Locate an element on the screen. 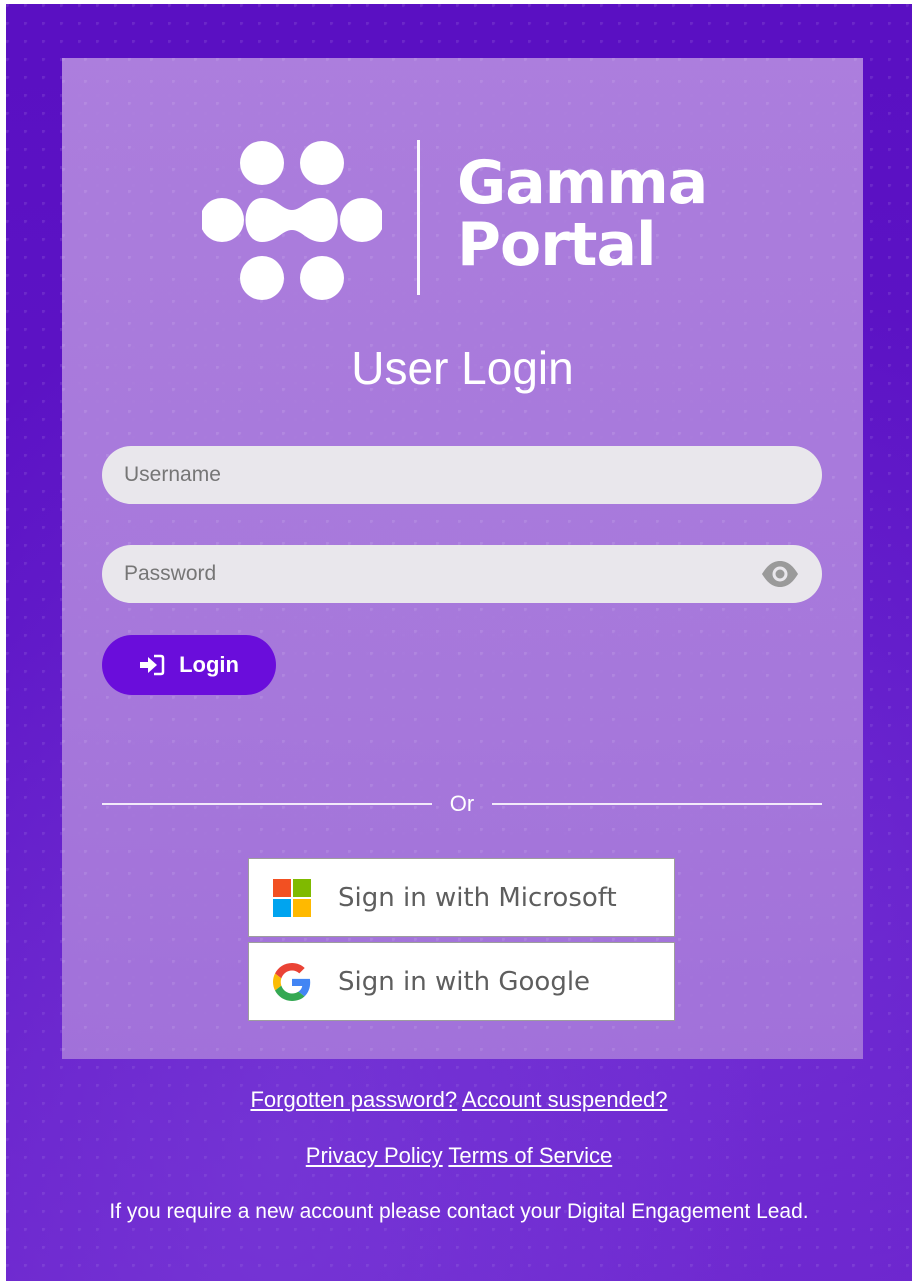 The image size is (912, 1281). eye-icon is located at coordinates (780, 574).